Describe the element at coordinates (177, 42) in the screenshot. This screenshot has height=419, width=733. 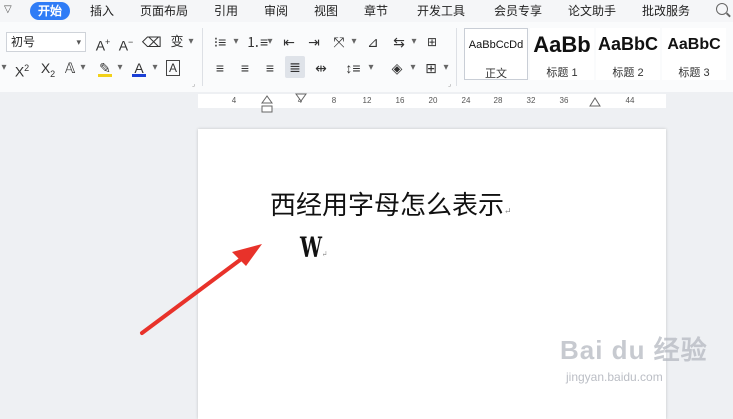
I see `pinyin-guide-icon: 变` at that location.